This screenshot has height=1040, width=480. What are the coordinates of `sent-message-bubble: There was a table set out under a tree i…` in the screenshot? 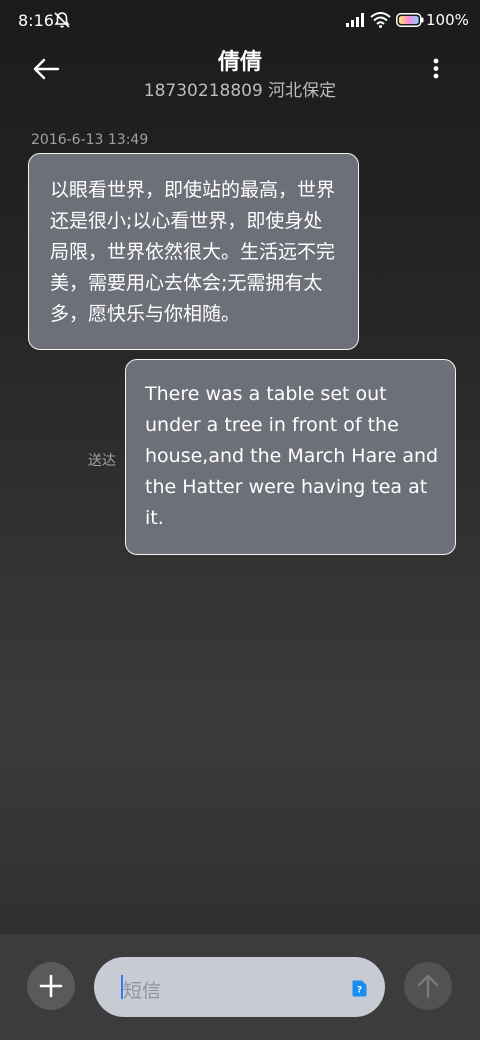 It's located at (290, 457).